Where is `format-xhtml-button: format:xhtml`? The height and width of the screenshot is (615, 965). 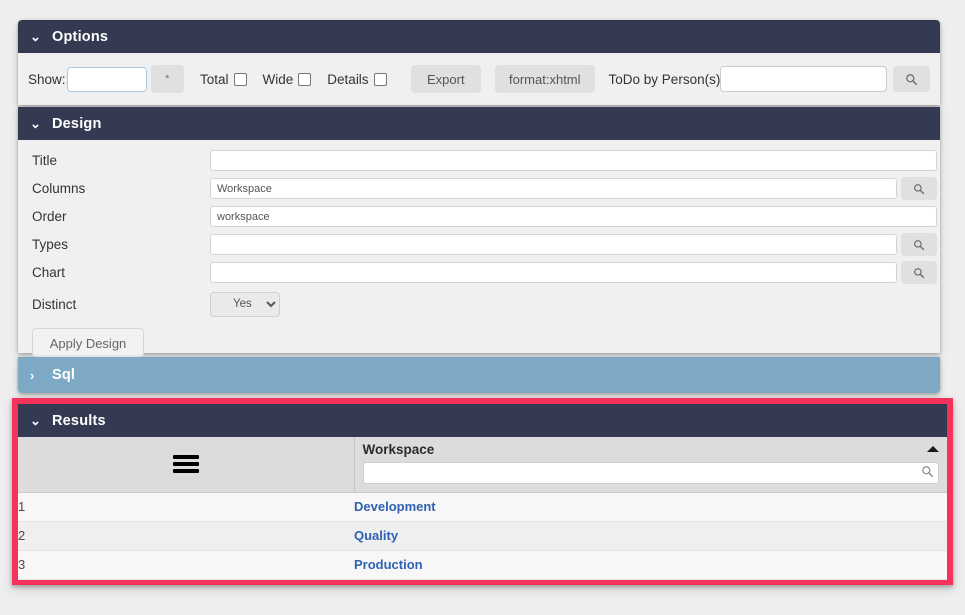
format-xhtml-button: format:xhtml is located at coordinates (545, 79).